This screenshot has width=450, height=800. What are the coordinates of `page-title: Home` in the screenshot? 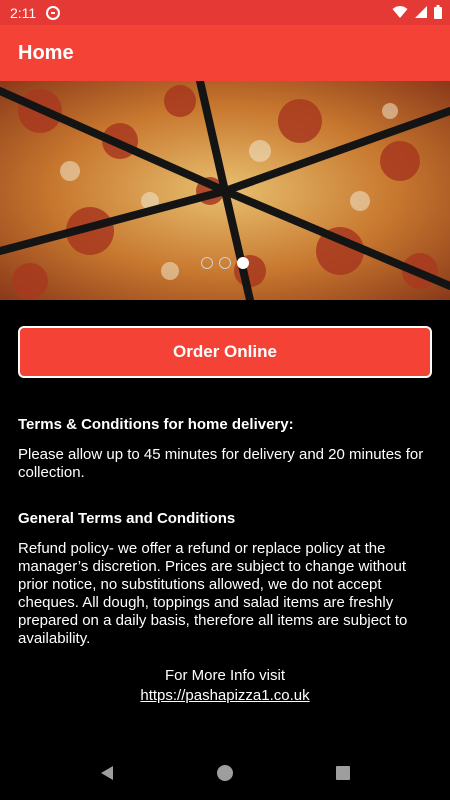 It's located at (46, 52).